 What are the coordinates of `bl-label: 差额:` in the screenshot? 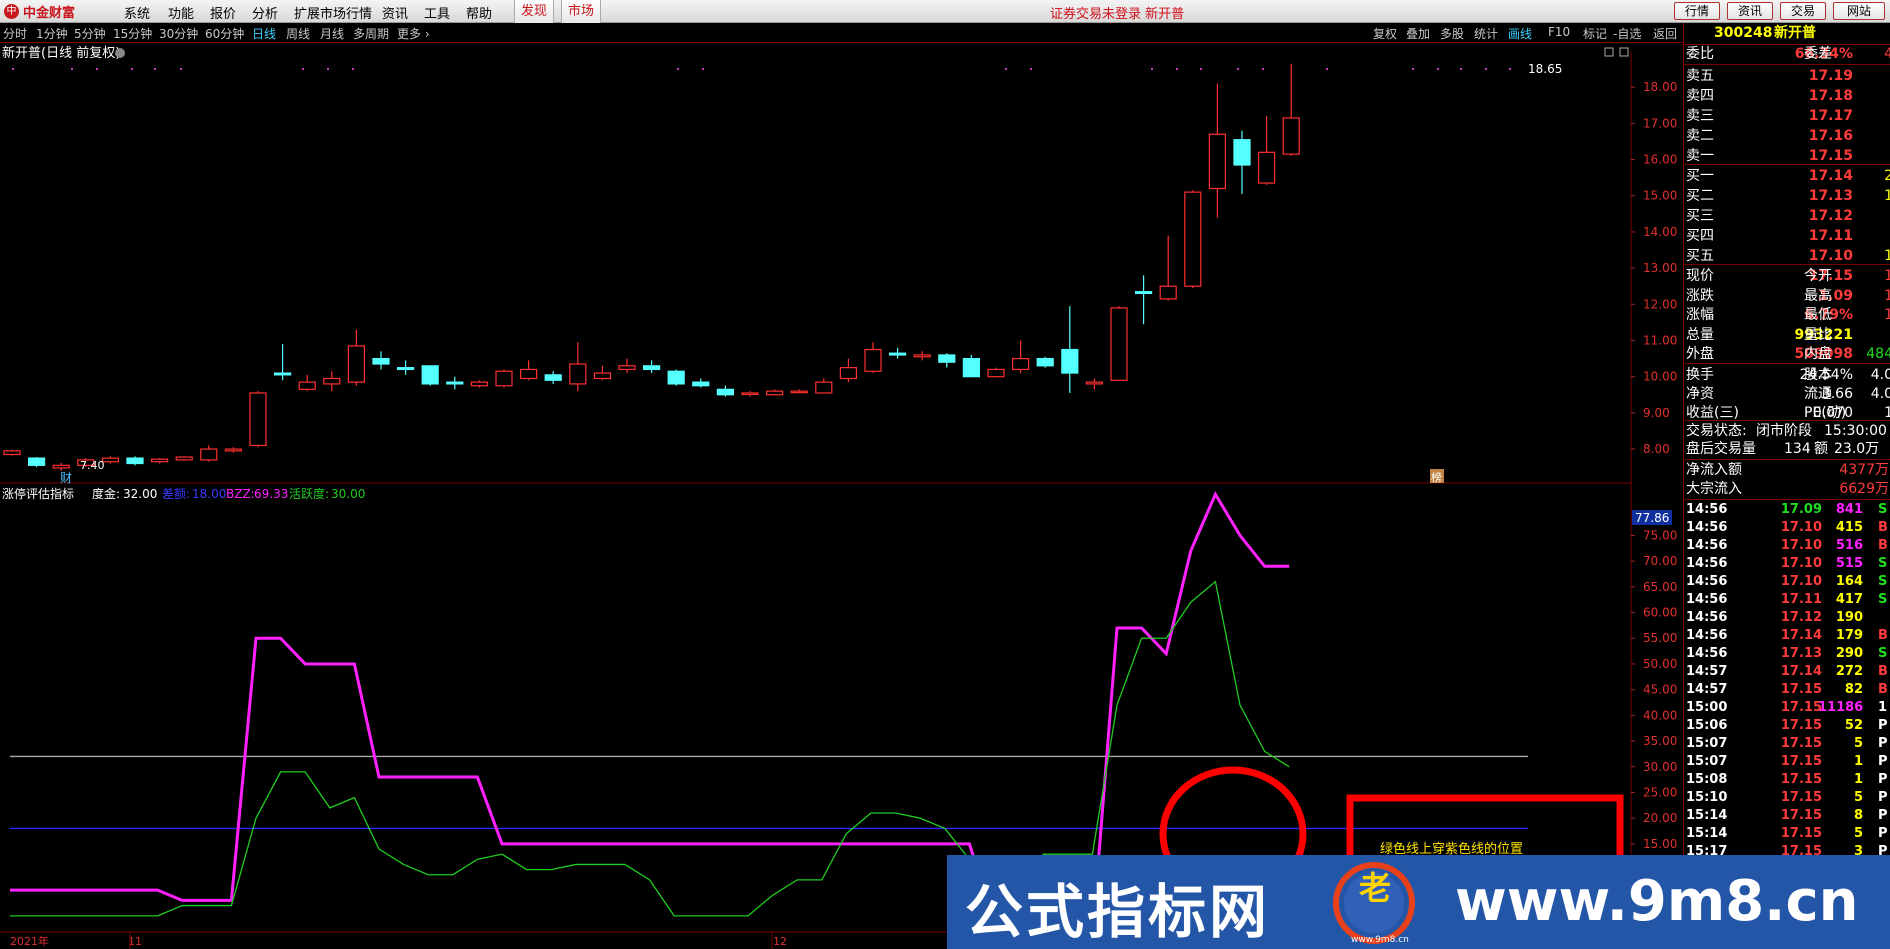 It's located at (176, 494).